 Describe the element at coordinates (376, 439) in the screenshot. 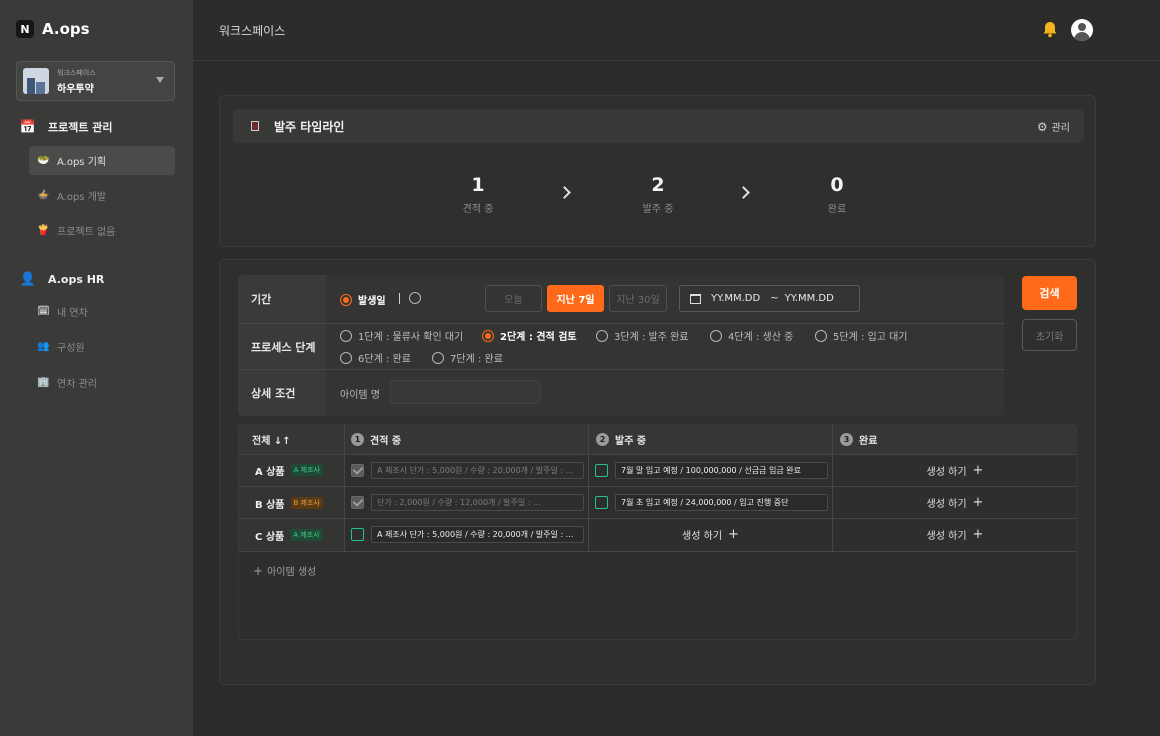

I see `col-quoting: 1 견적 중` at that location.